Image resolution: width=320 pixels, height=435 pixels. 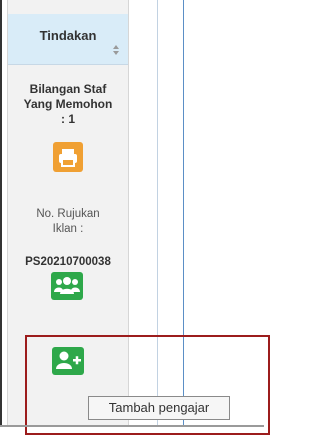 I want to click on users-group-icon, so click(x=67, y=285).